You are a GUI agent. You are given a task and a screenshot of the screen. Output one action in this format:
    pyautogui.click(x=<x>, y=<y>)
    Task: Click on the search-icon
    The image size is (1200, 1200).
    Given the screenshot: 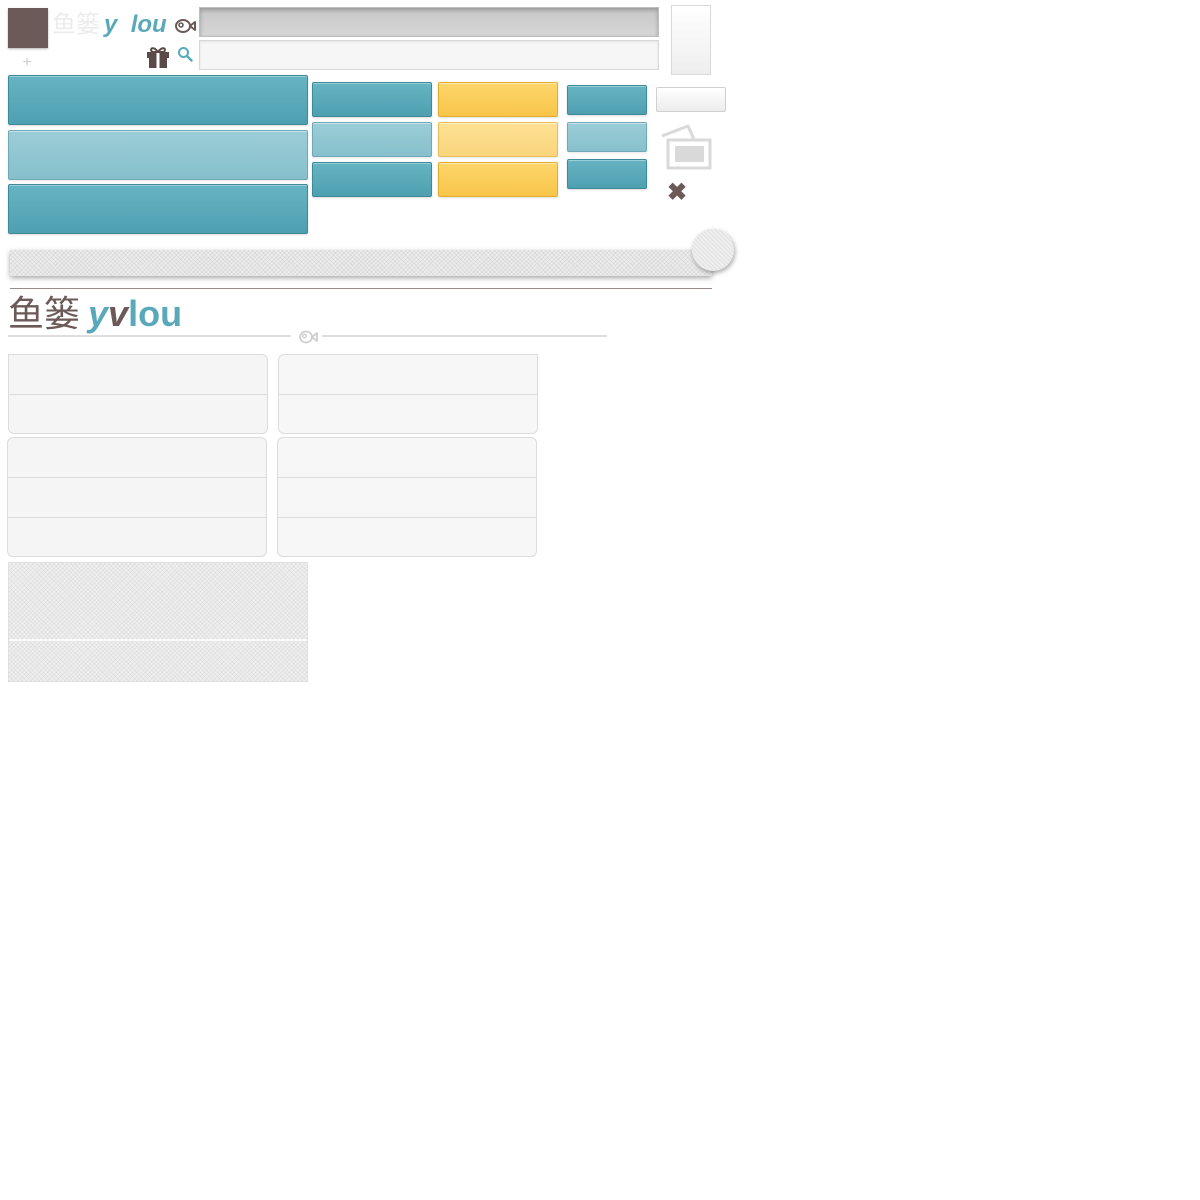 What is the action you would take?
    pyautogui.click(x=185, y=54)
    